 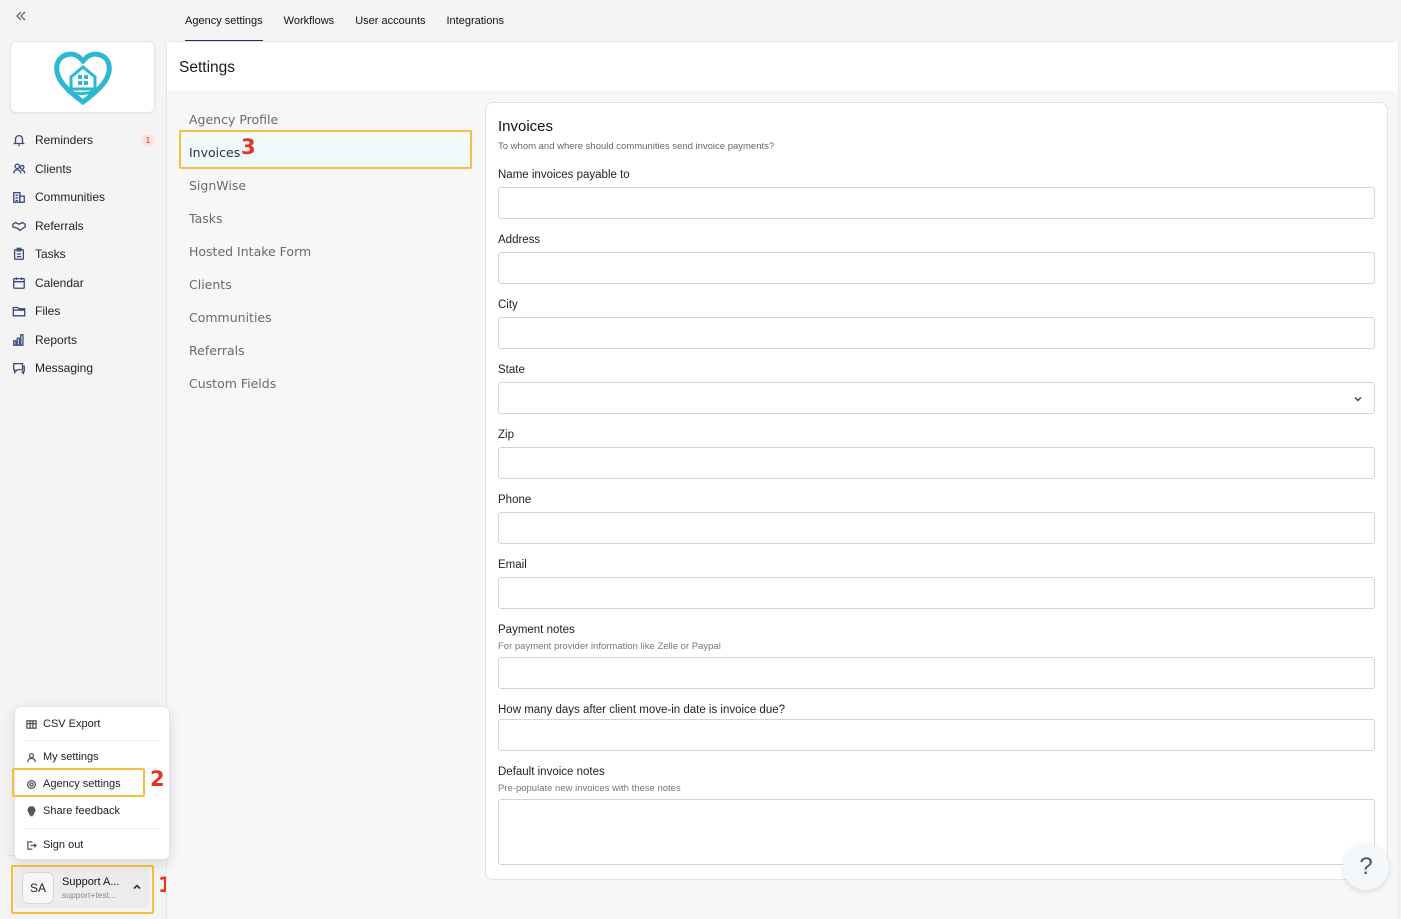 I want to click on menu-divider, so click(x=92, y=828).